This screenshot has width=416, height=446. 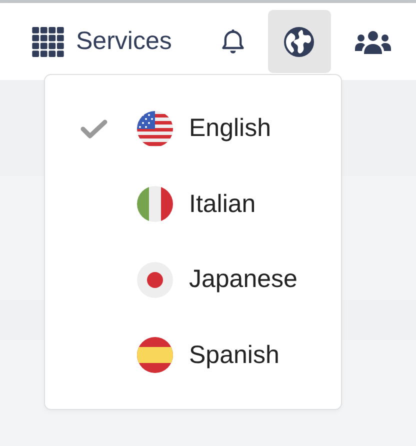 I want to click on users-button, so click(x=372, y=41).